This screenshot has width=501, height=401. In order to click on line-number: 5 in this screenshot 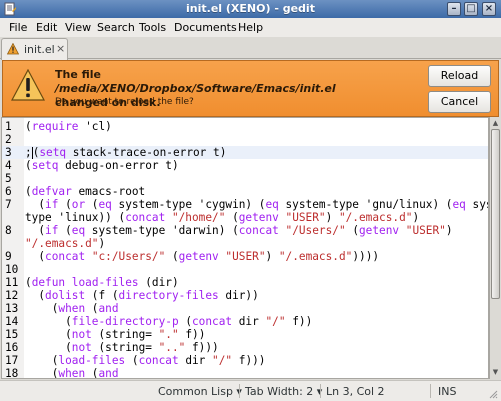, I will do `click(8, 178)`.